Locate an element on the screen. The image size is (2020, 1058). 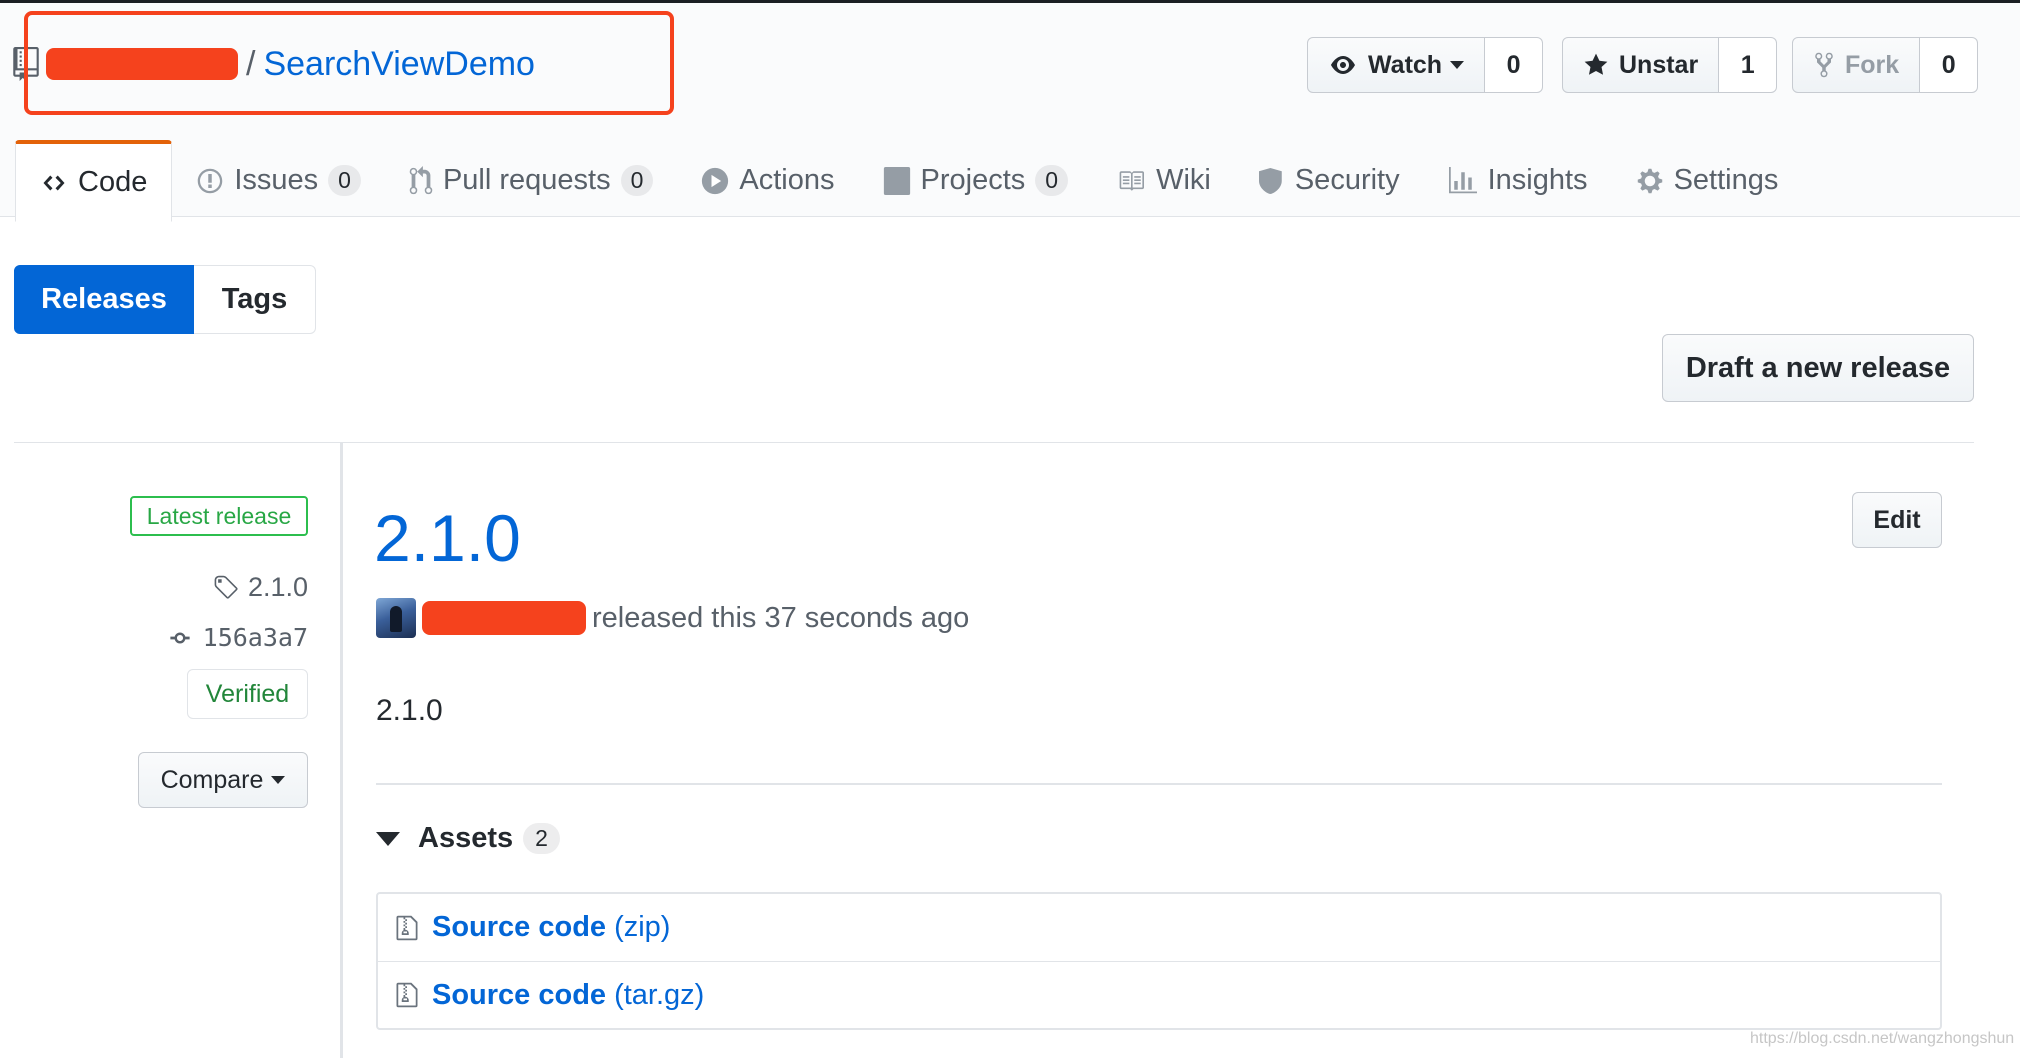
gear-icon is located at coordinates (1649, 180).